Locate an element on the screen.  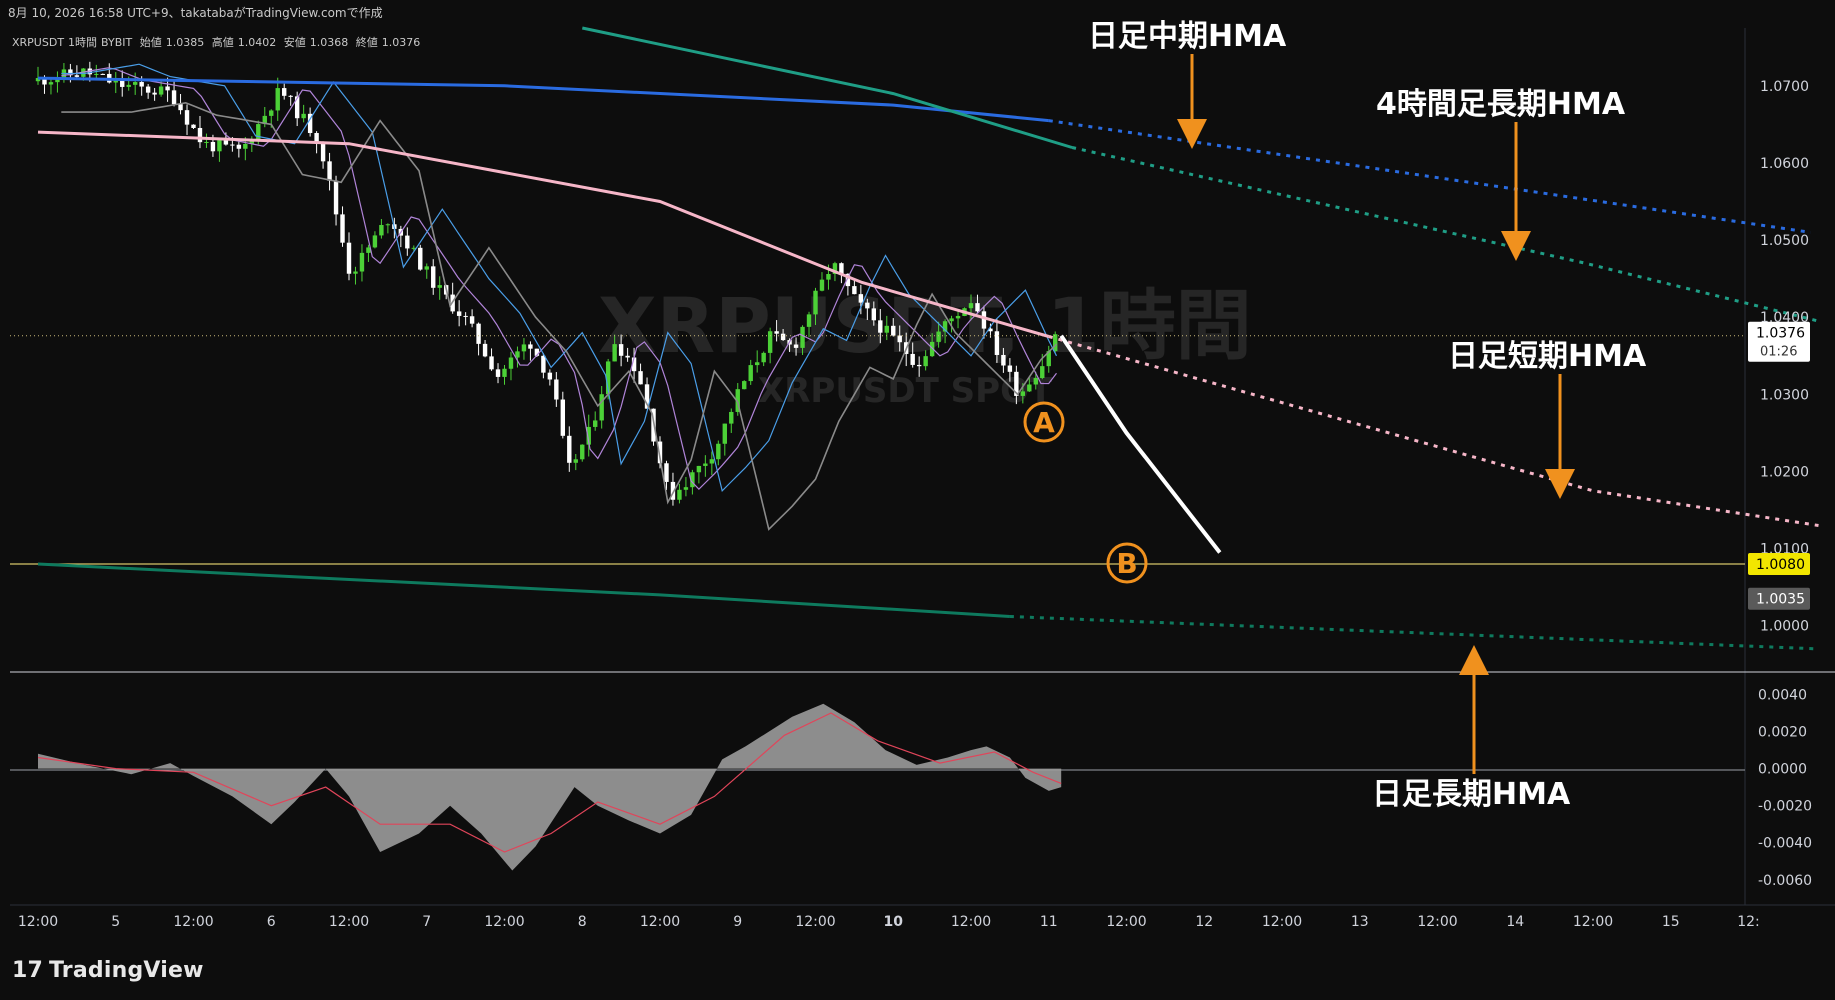
h4-long-hma-line is located at coordinates (827, 87).